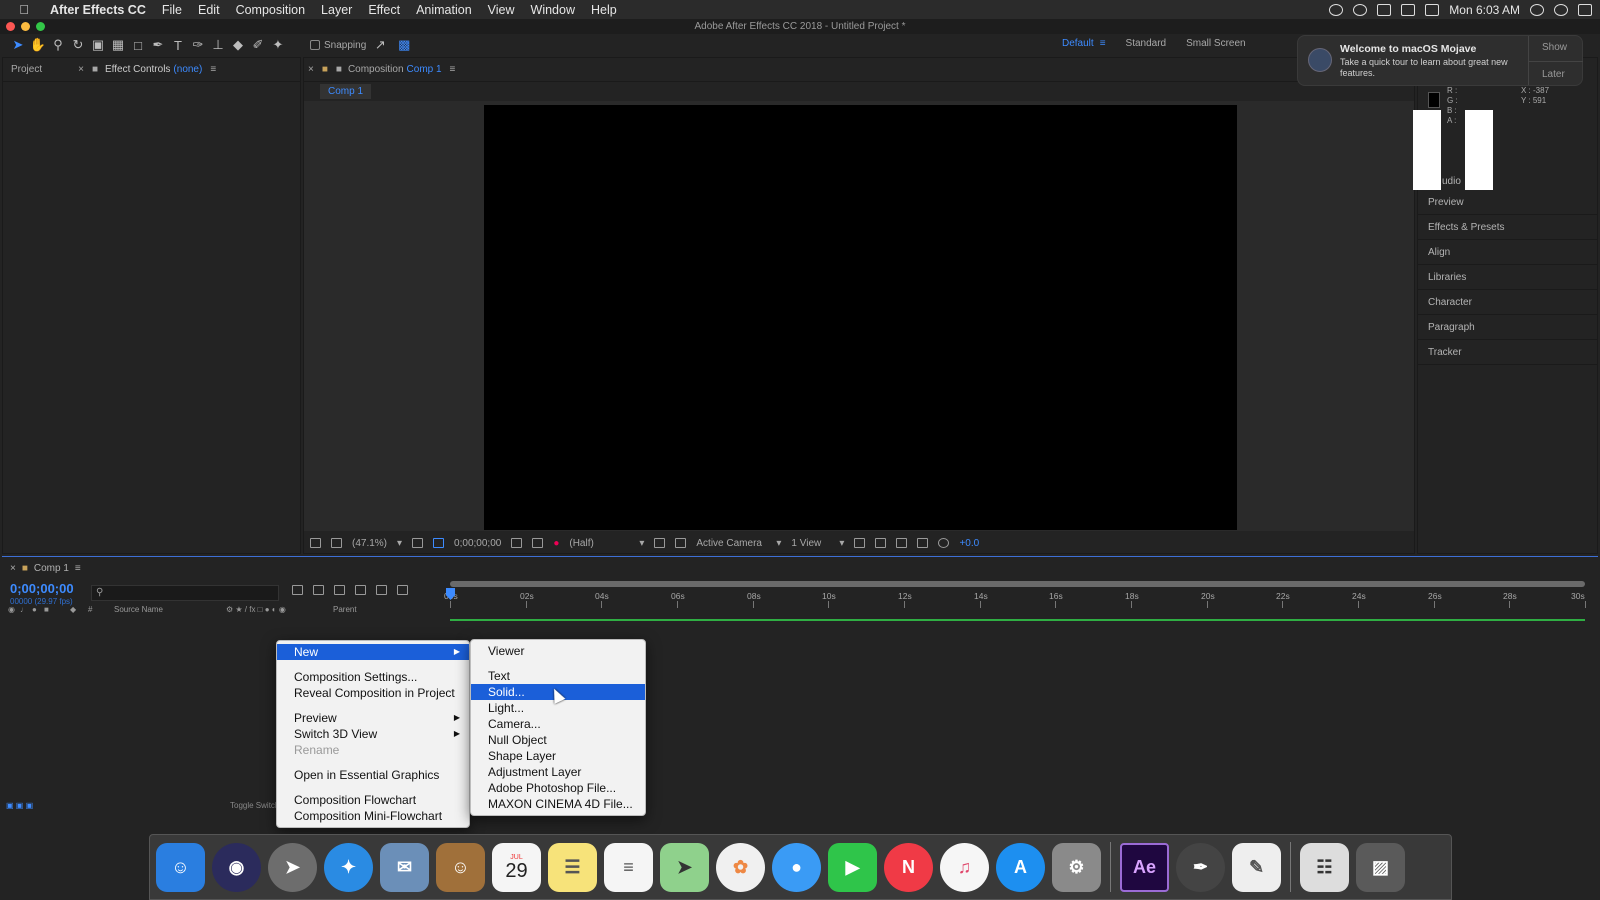 The height and width of the screenshot is (900, 1600). I want to click on pen-tool-icon: ✒, so click(158, 45).